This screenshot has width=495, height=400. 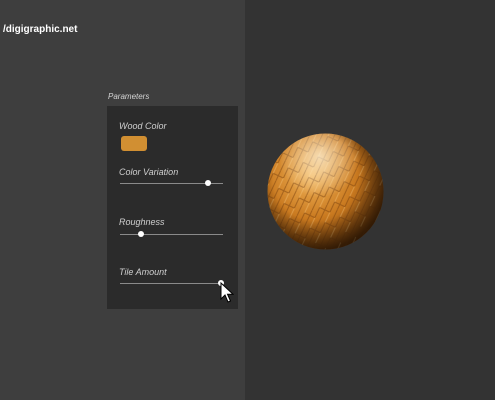 I want to click on panel-title: Parameters, so click(x=129, y=96).